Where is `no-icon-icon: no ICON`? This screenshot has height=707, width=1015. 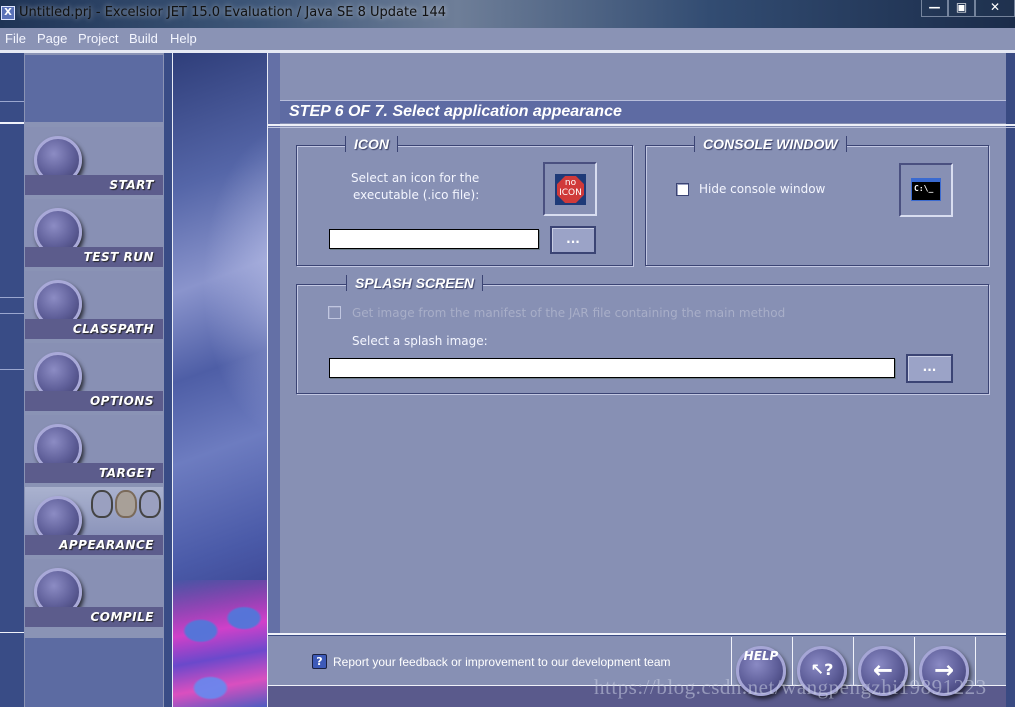 no-icon-icon: no ICON is located at coordinates (570, 189).